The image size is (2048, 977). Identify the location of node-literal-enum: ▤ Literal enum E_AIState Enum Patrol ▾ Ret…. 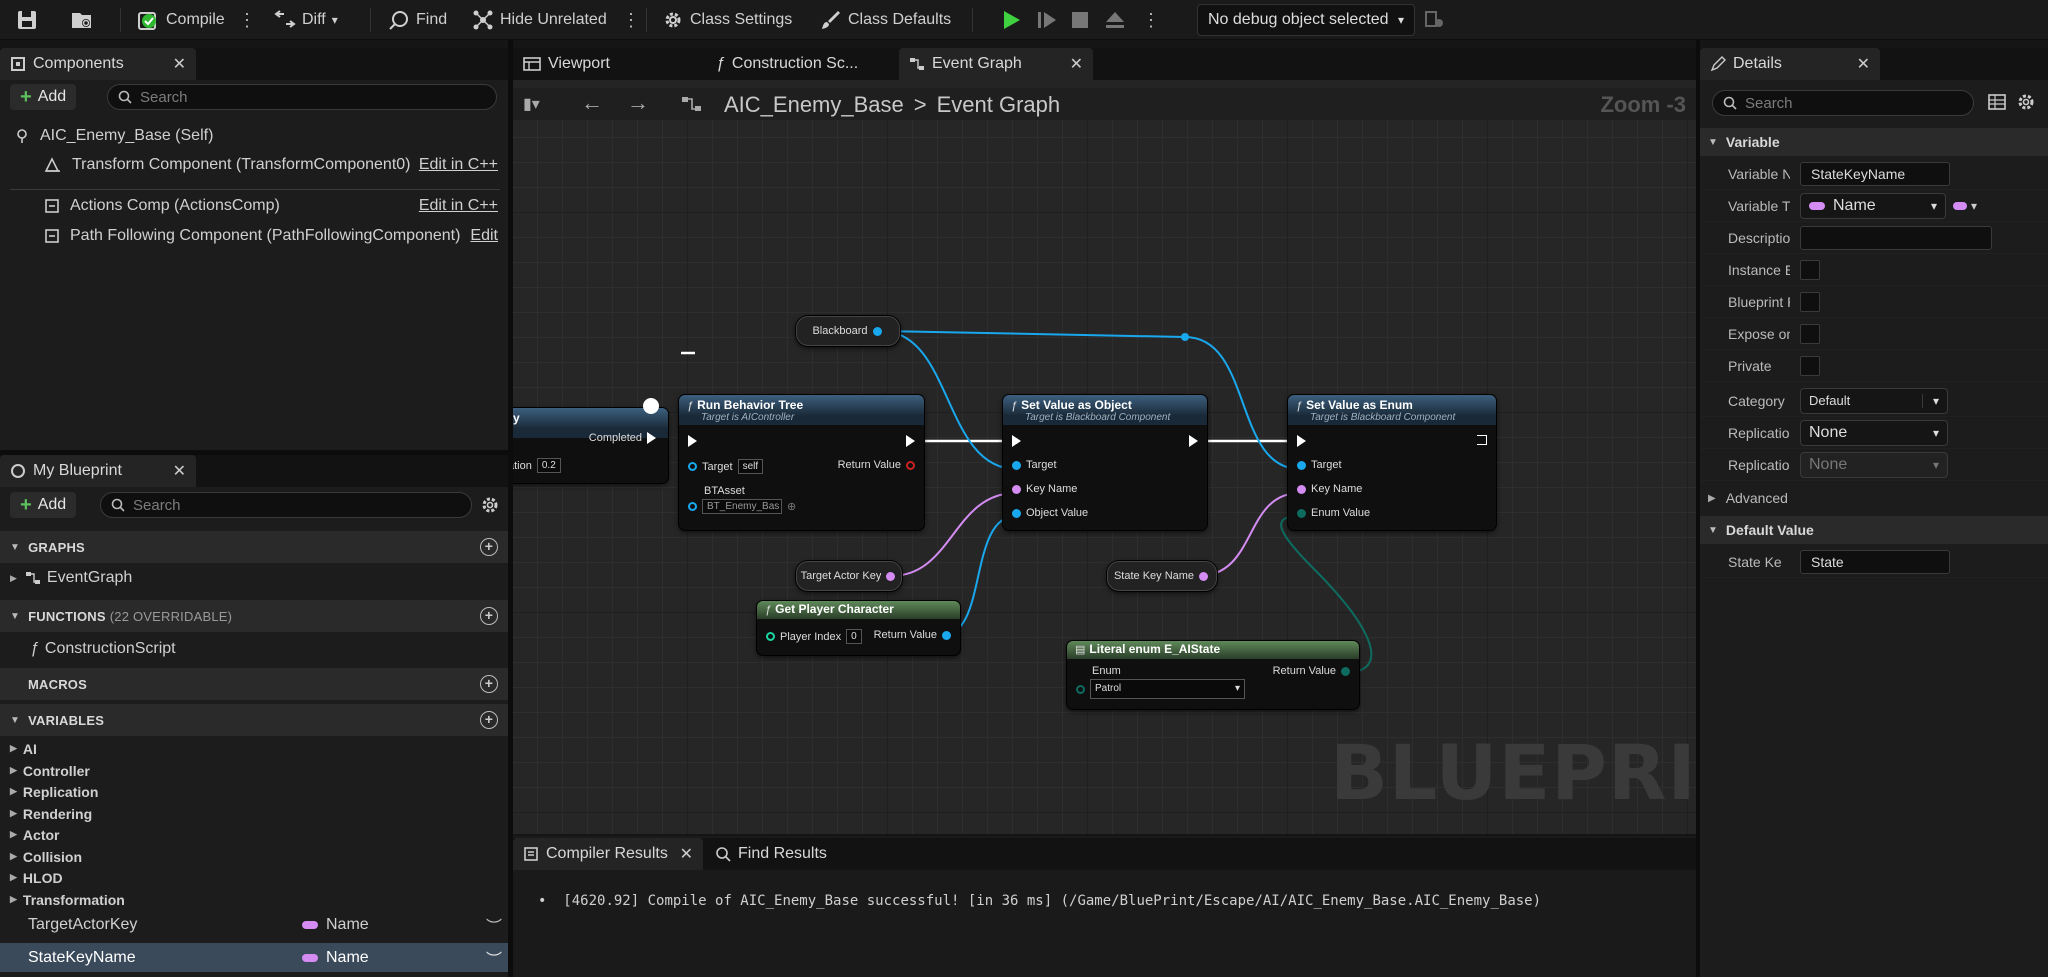
(1213, 675).